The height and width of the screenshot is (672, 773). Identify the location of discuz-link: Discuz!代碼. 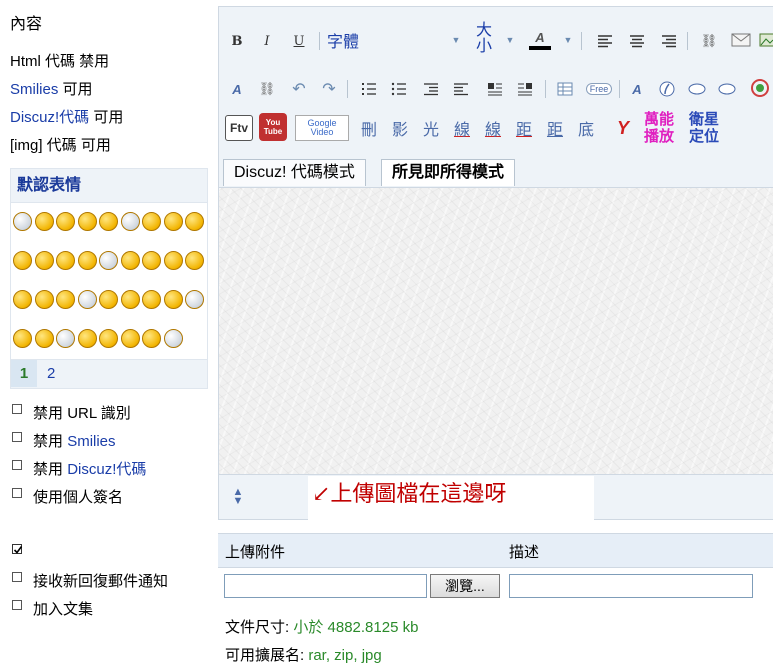
(49, 117).